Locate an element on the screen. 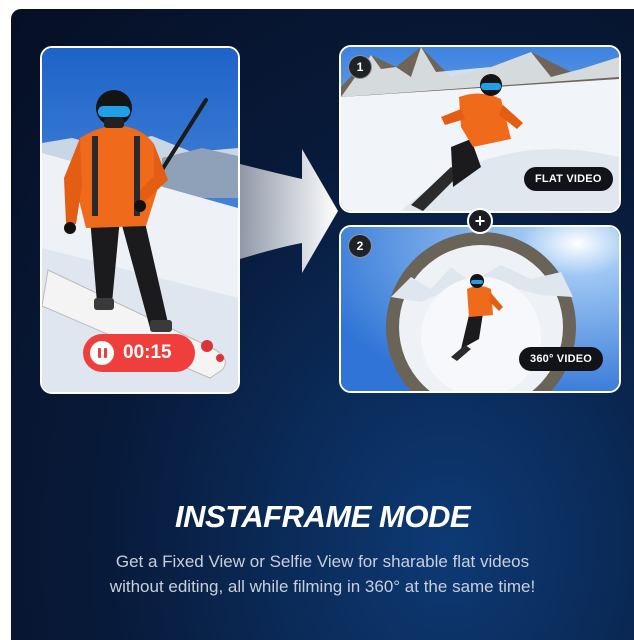 The height and width of the screenshot is (640, 634). flat-video-label: FLAT VIDEO is located at coordinates (568, 179).